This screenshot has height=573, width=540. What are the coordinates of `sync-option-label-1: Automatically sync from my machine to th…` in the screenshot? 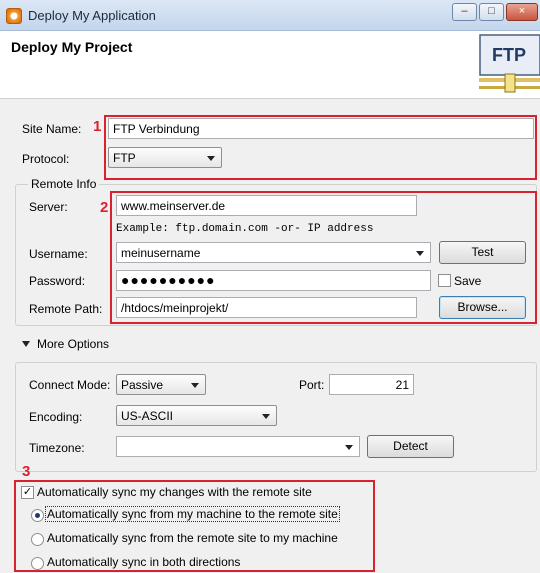 It's located at (192, 514).